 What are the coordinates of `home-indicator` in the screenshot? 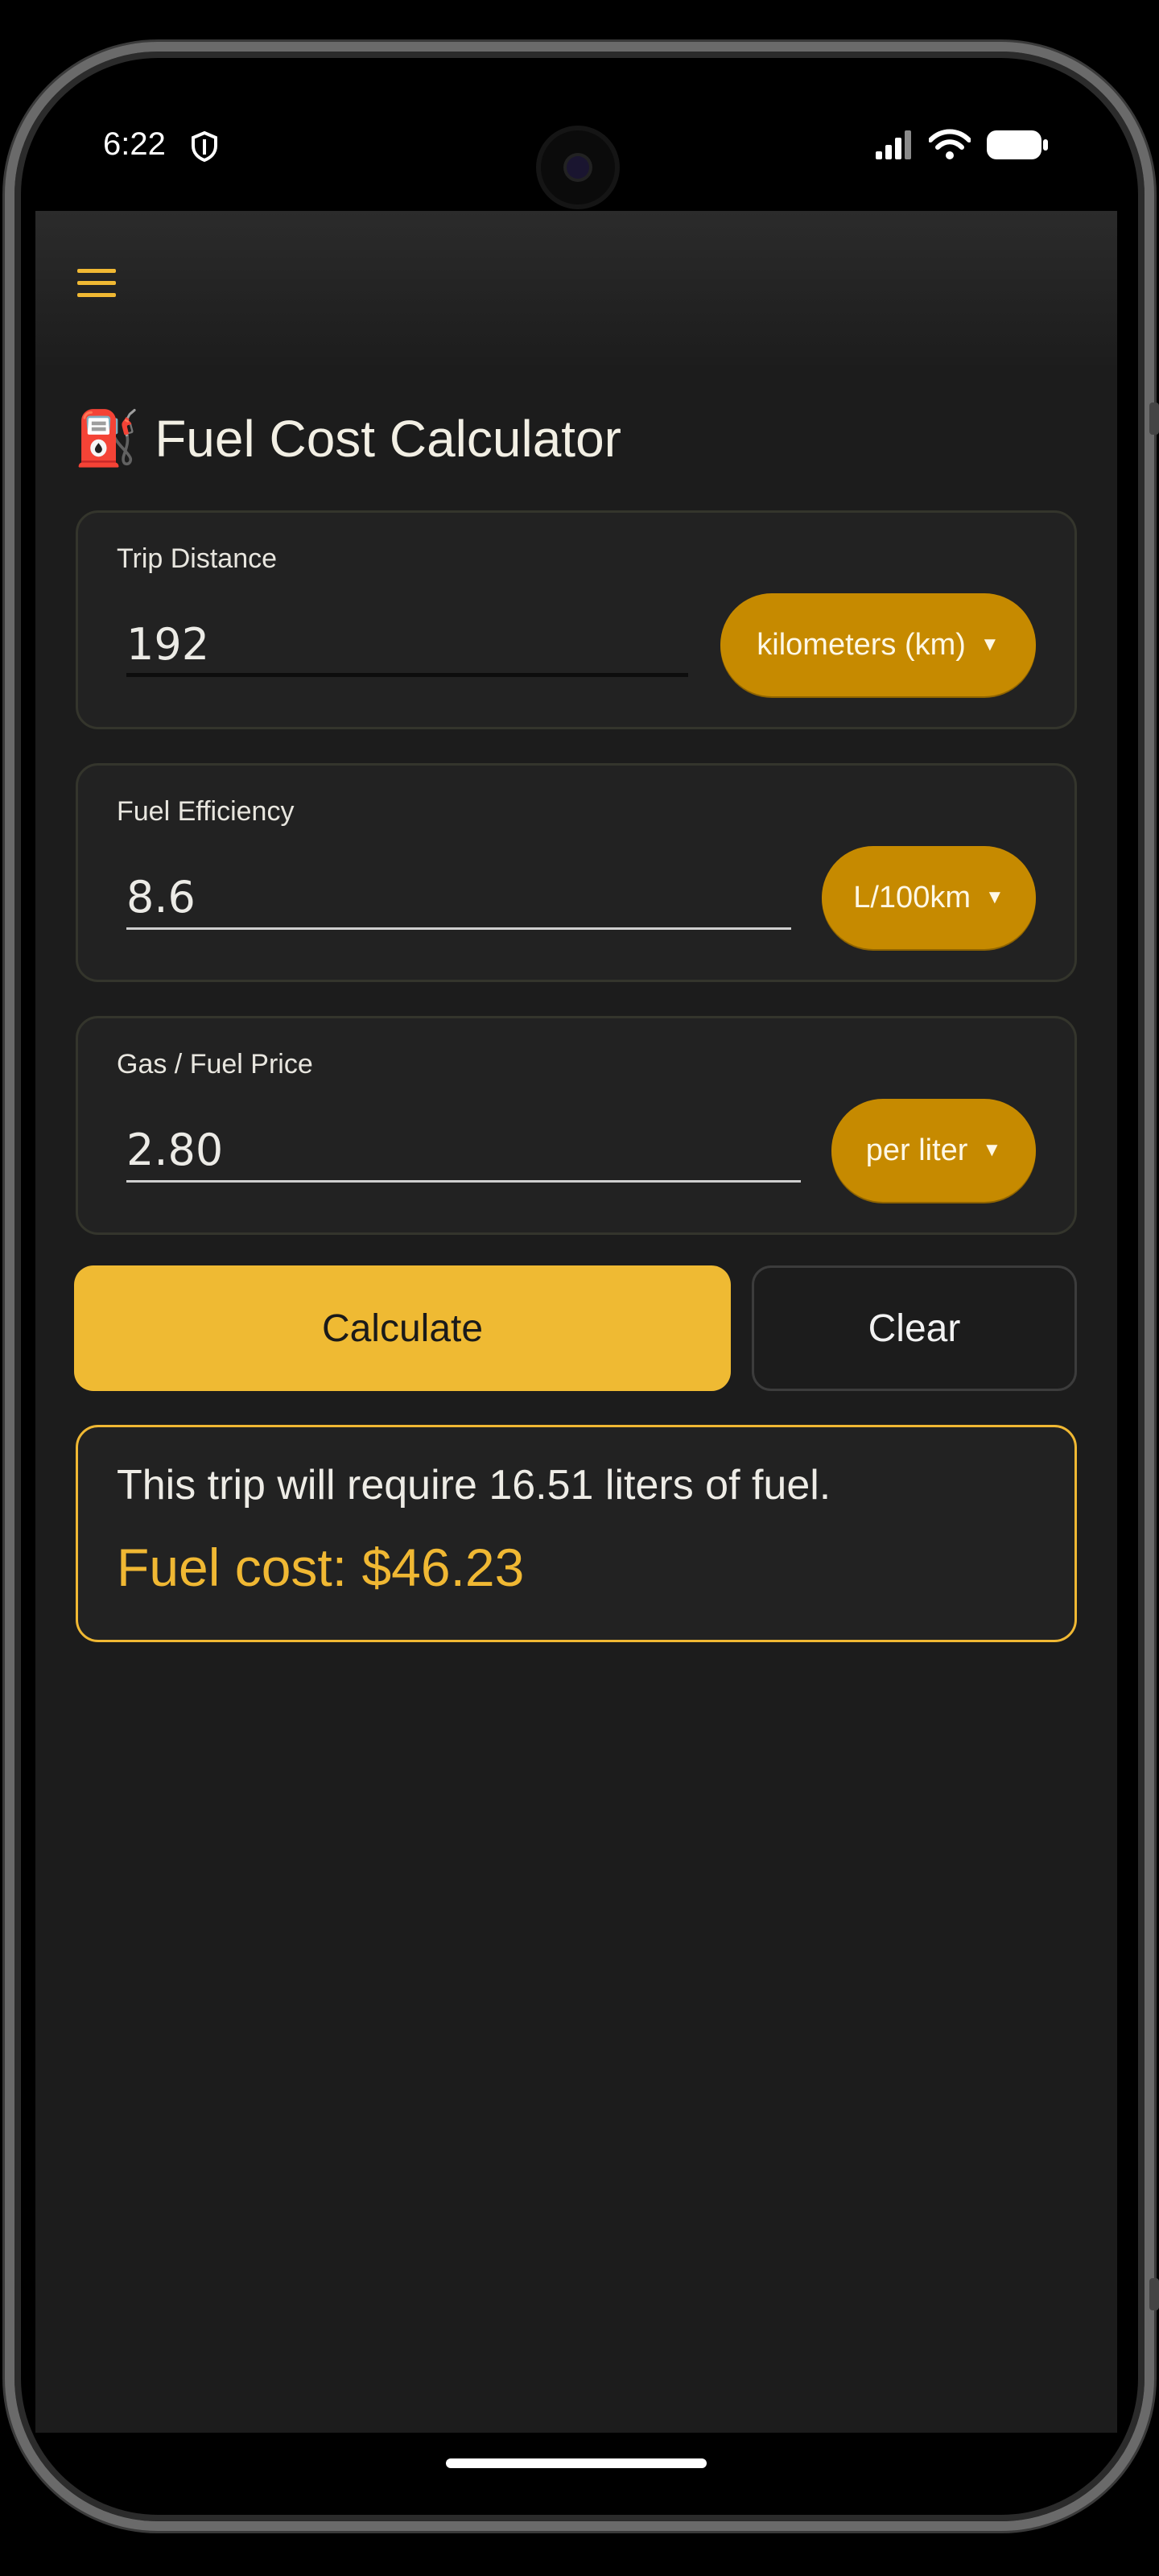 It's located at (576, 2463).